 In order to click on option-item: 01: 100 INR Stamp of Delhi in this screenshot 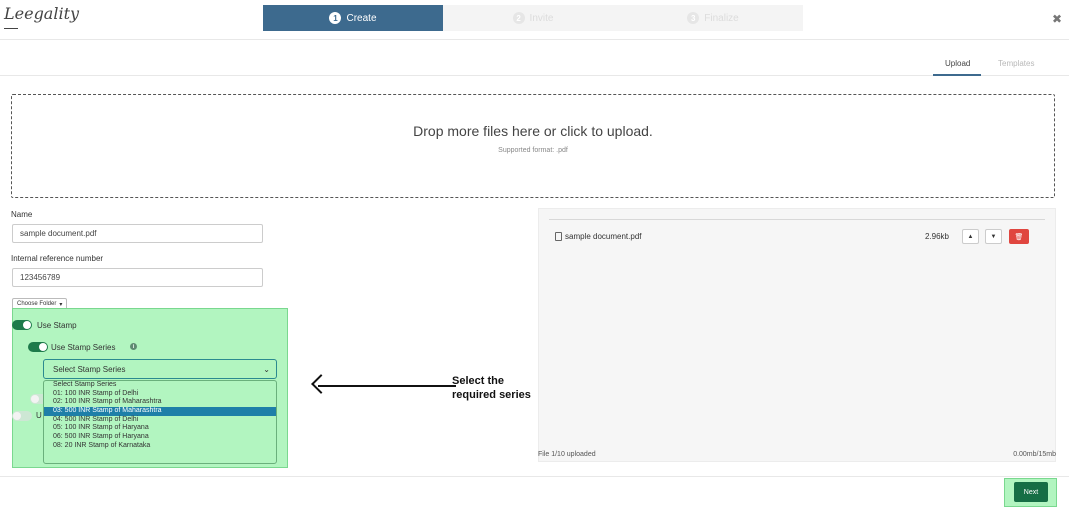, I will do `click(160, 394)`.